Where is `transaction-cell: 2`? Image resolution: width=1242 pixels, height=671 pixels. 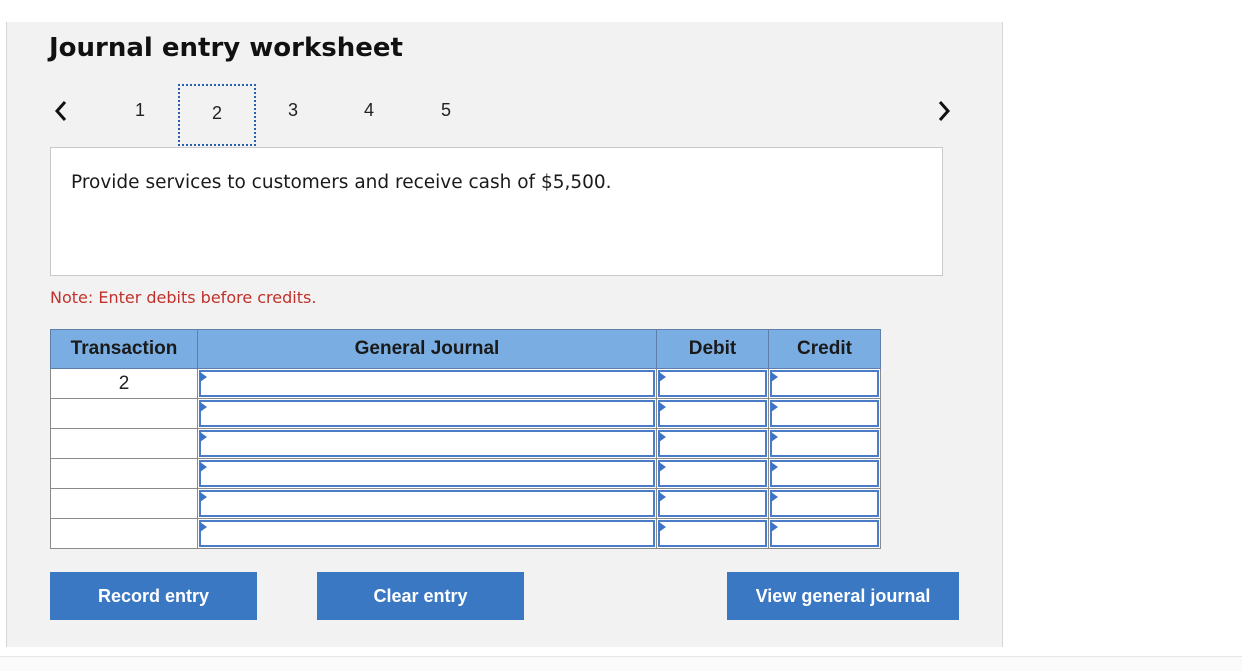 transaction-cell: 2 is located at coordinates (124, 383).